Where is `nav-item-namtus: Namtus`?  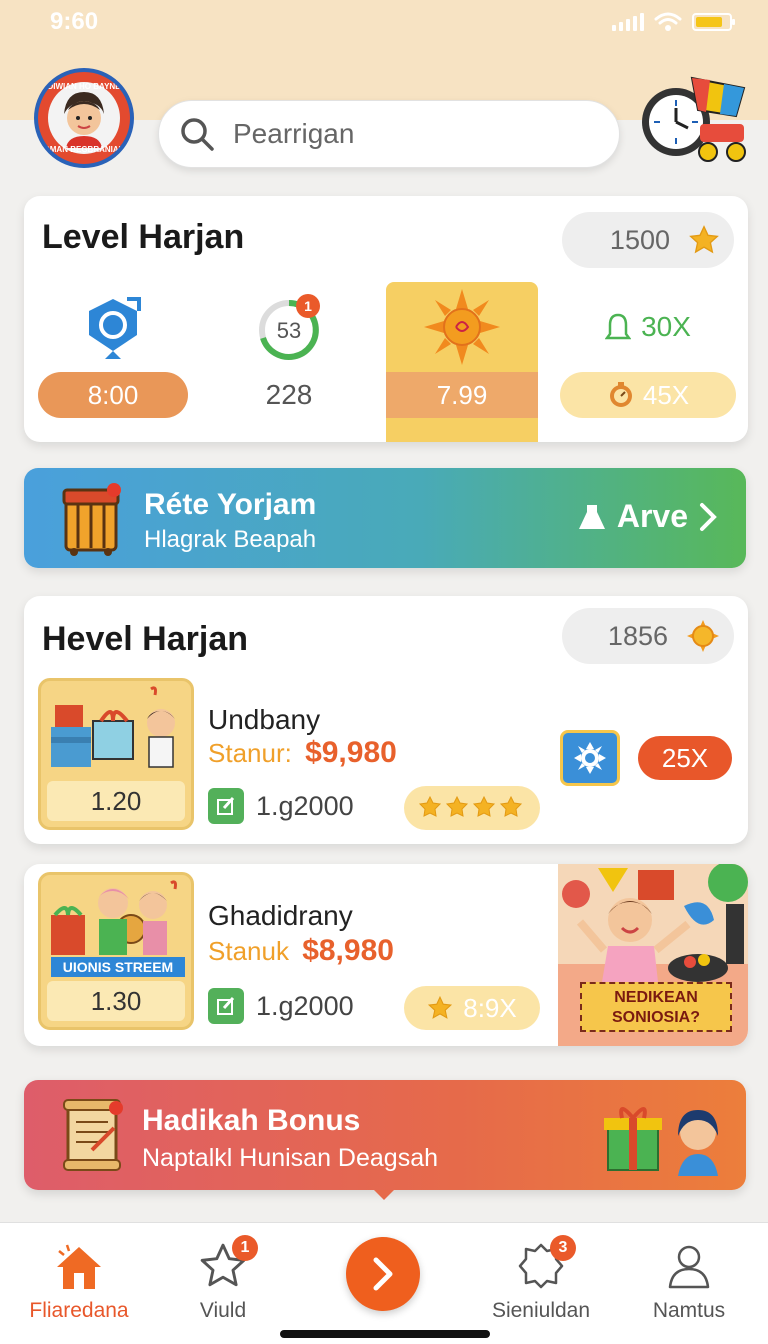
nav-item-namtus: Namtus is located at coordinates (689, 1282).